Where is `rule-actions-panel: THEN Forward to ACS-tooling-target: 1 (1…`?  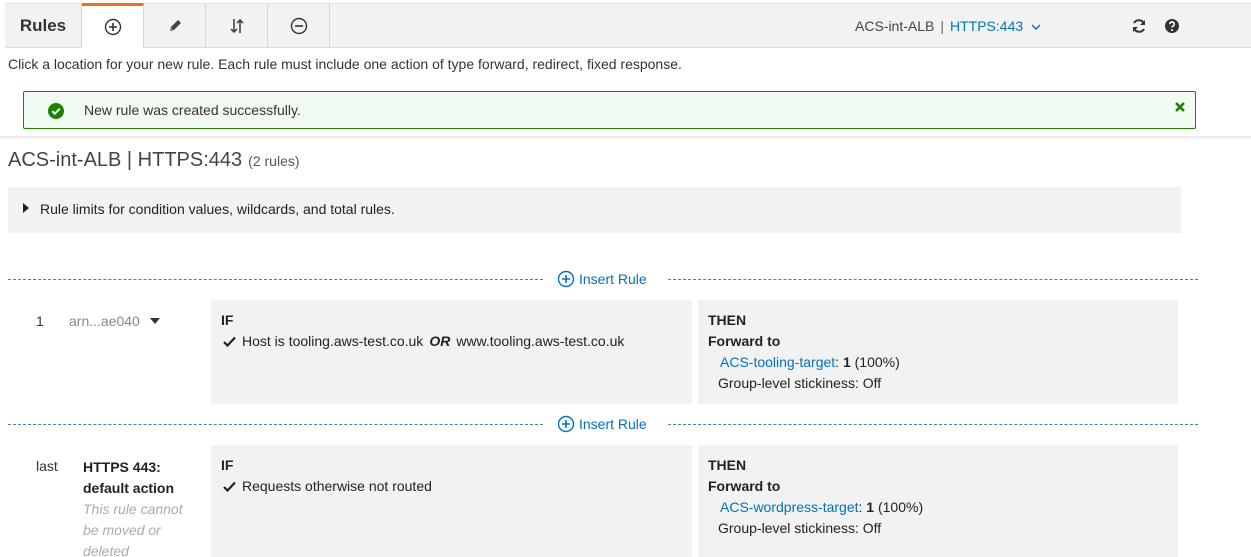 rule-actions-panel: THEN Forward to ACS-tooling-target: 1 (1… is located at coordinates (938, 352).